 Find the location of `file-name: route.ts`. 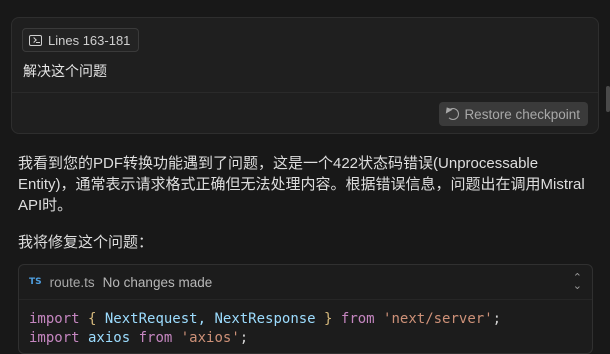

file-name: route.ts is located at coordinates (72, 282).